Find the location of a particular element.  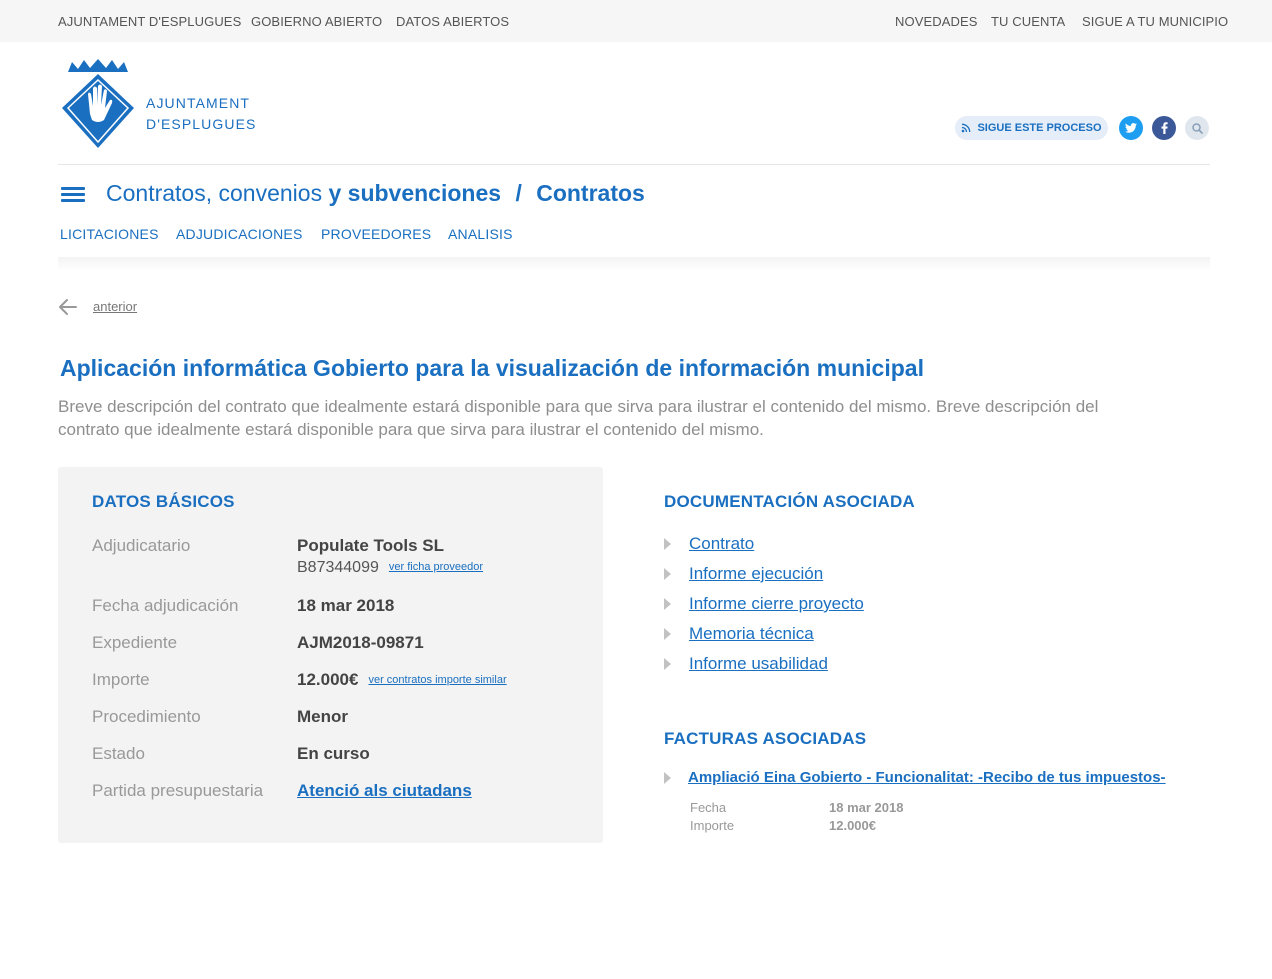

facebook-icon is located at coordinates (1164, 128).